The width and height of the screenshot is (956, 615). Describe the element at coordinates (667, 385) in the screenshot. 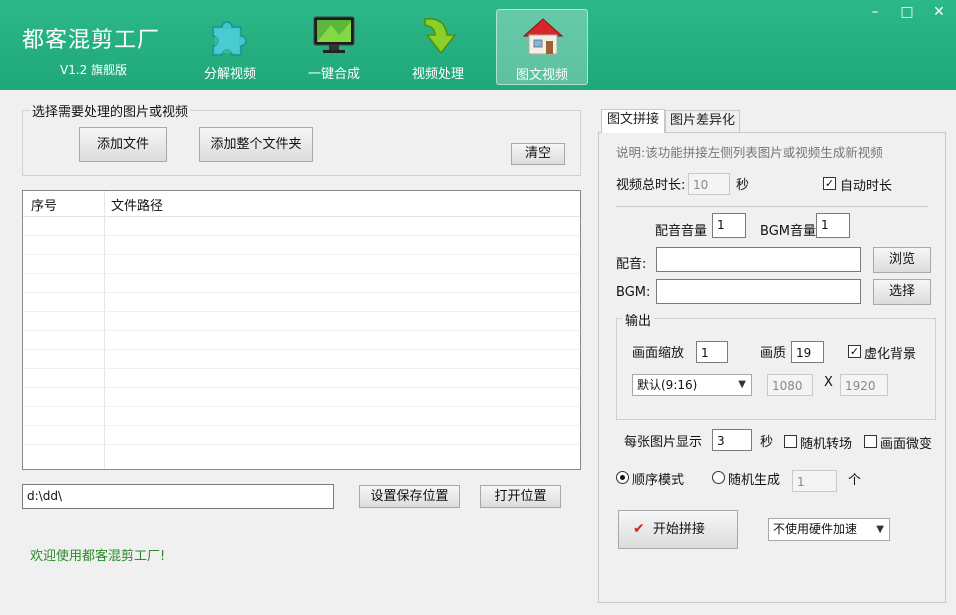

I see `aspect-ratio-value: 默认(9:16)` at that location.